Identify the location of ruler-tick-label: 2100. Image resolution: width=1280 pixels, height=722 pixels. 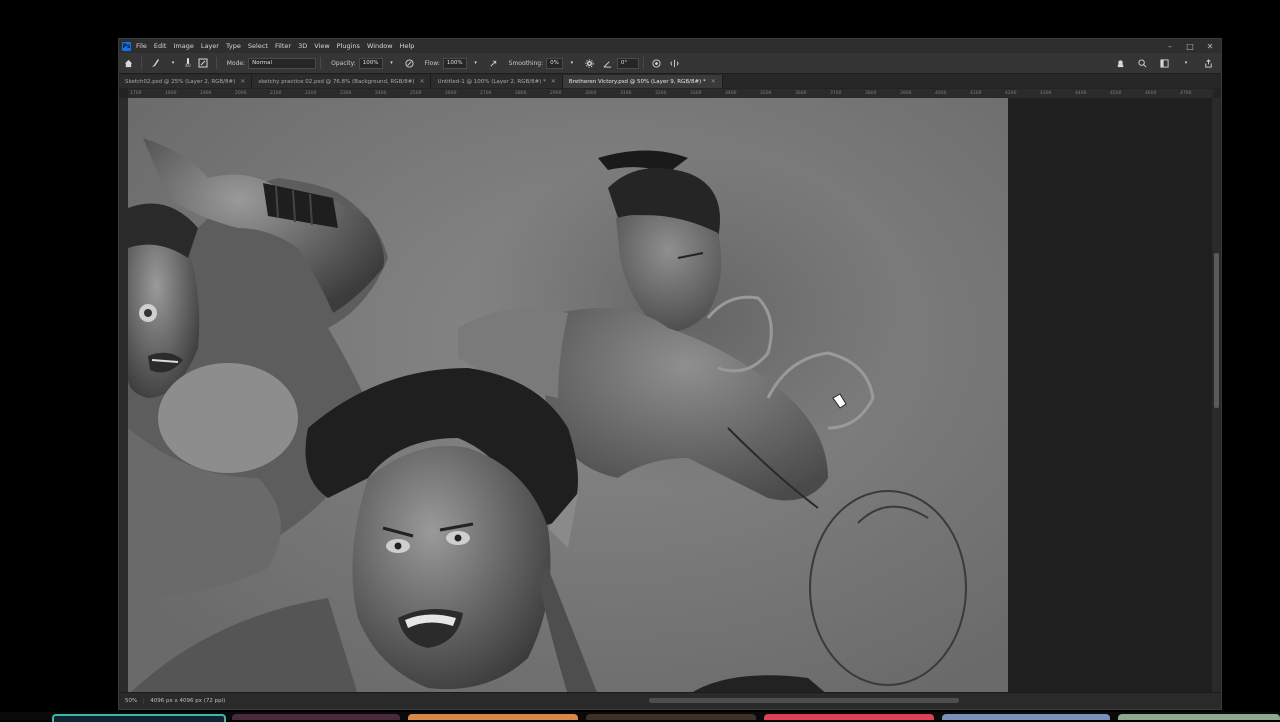
(276, 93).